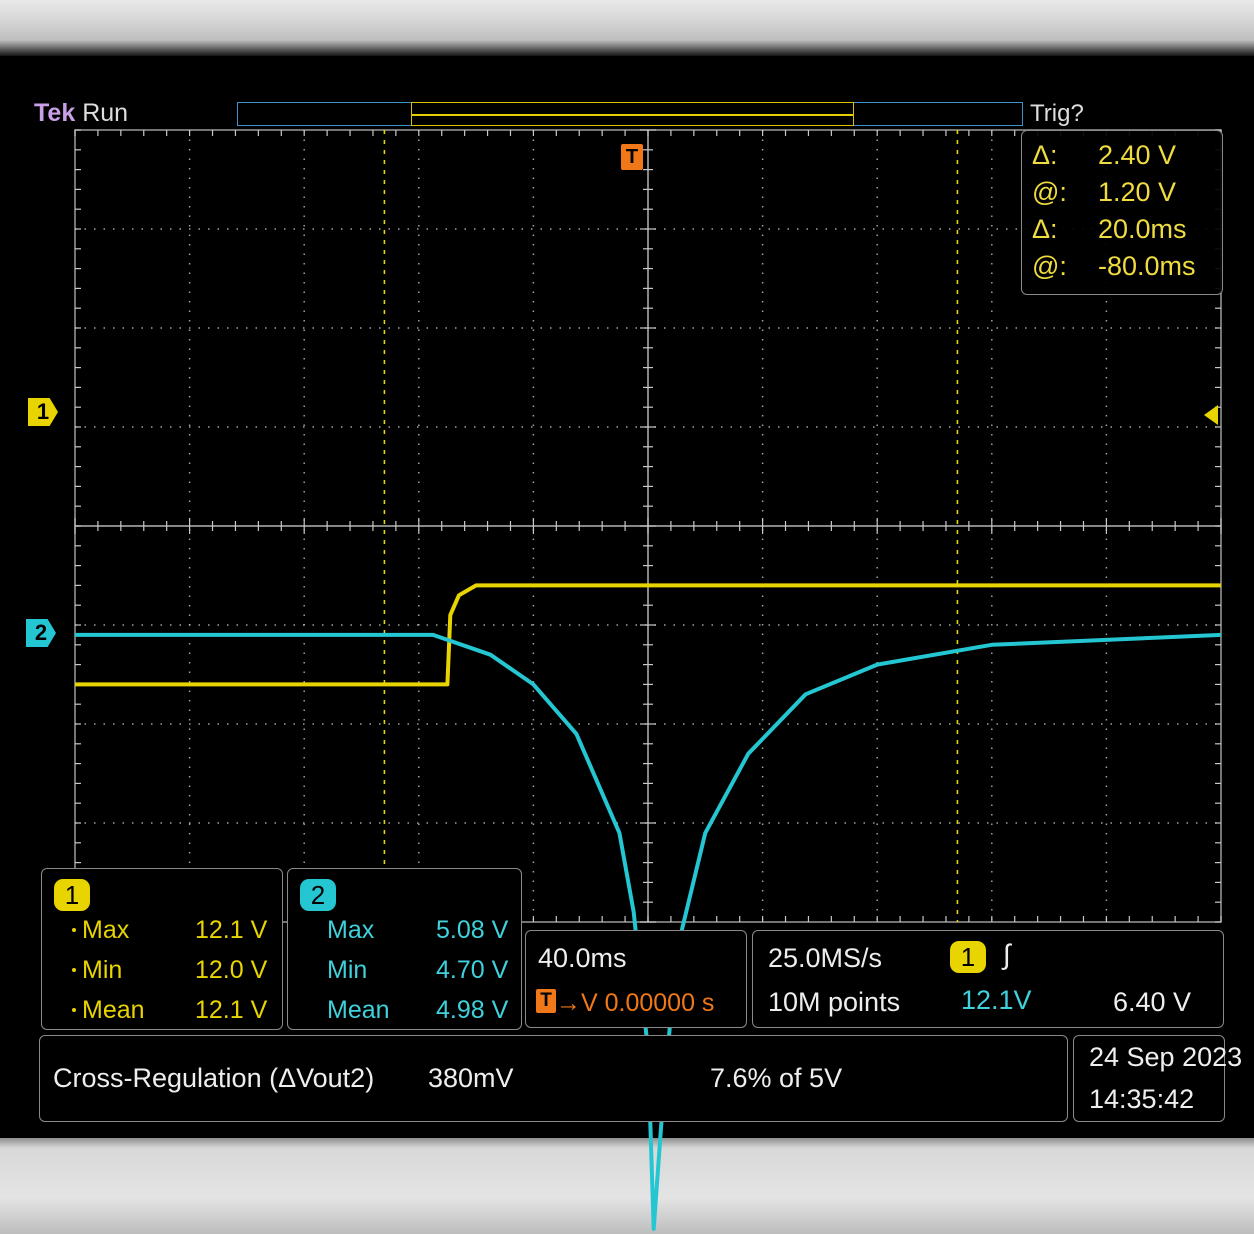 The height and width of the screenshot is (1234, 1254). Describe the element at coordinates (1166, 1057) in the screenshot. I see `date-readout: 24 Sep 2023` at that location.